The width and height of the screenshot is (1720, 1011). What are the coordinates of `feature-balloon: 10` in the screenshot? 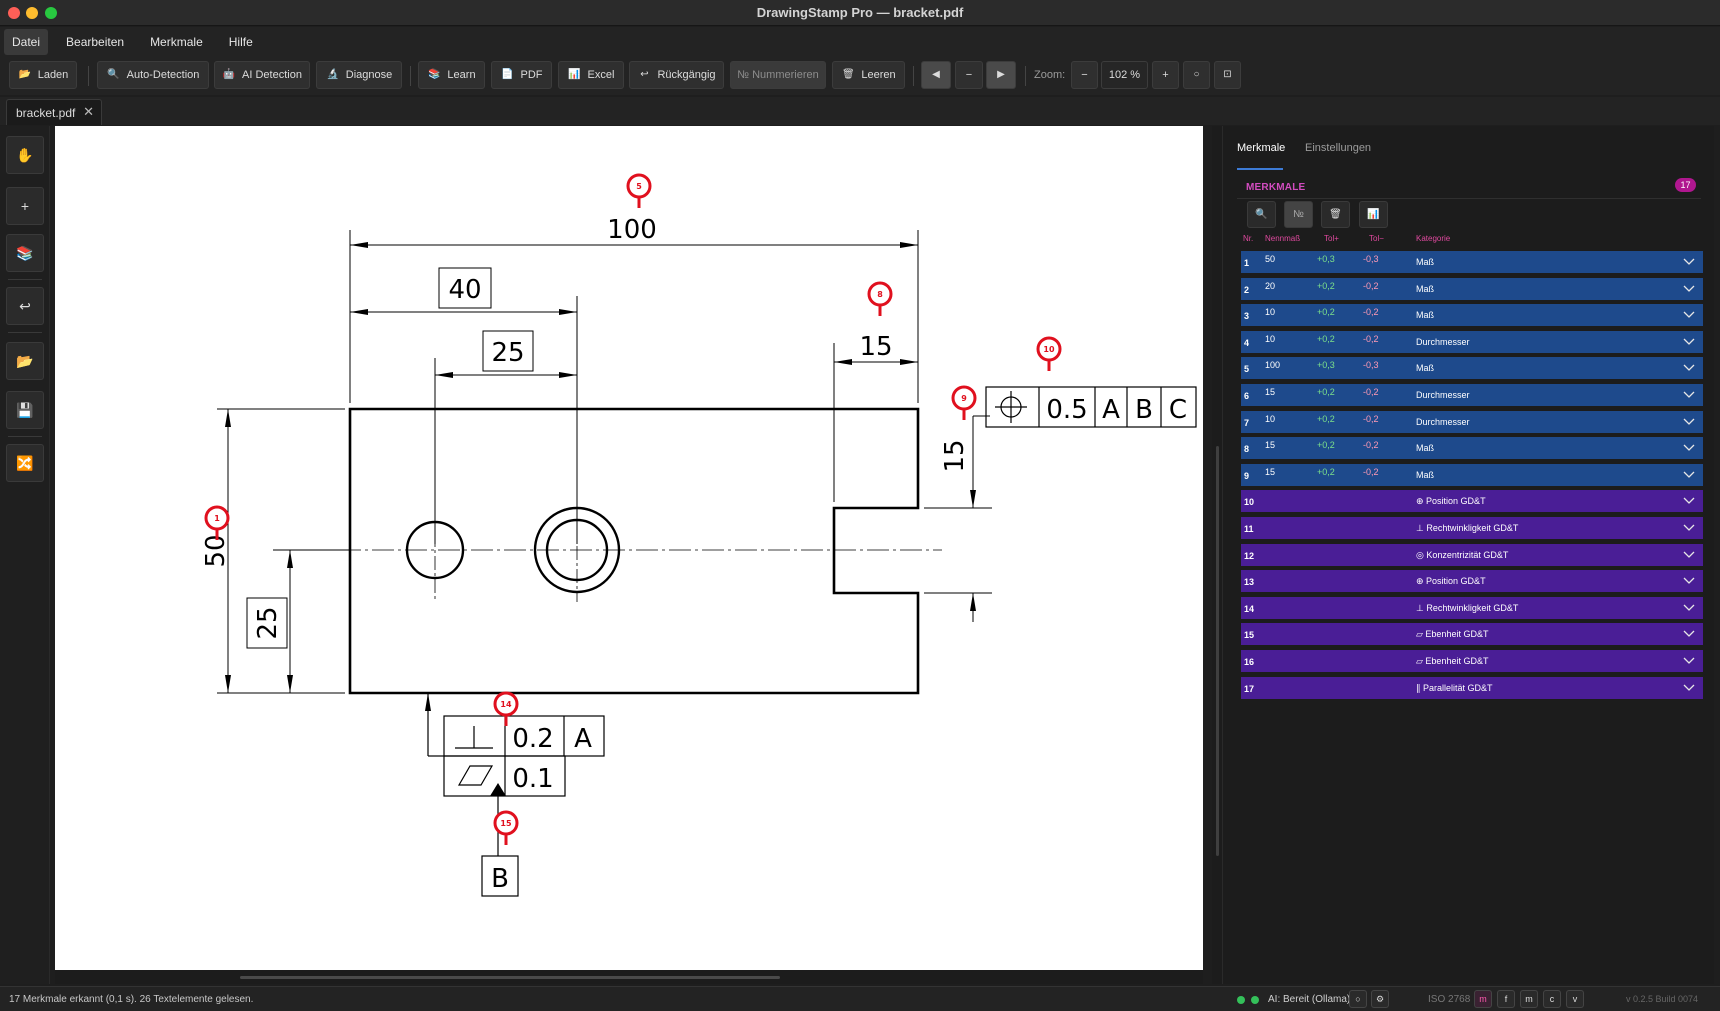 It's located at (1049, 353).